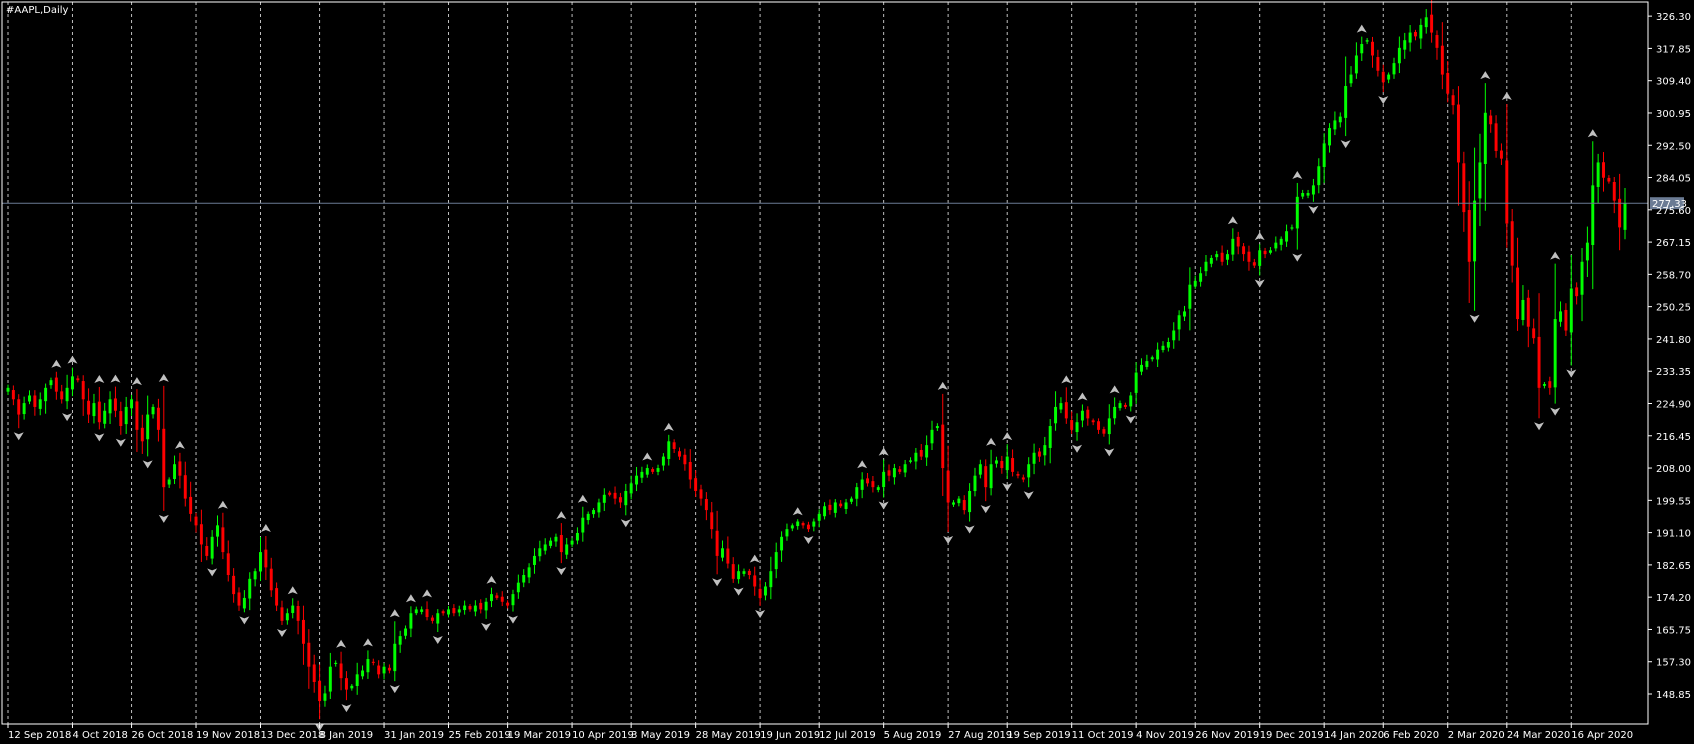 The image size is (1694, 744). What do you see at coordinates (347, 735) in the screenshot?
I see `x-tick-label: 8 Jan 2019` at bounding box center [347, 735].